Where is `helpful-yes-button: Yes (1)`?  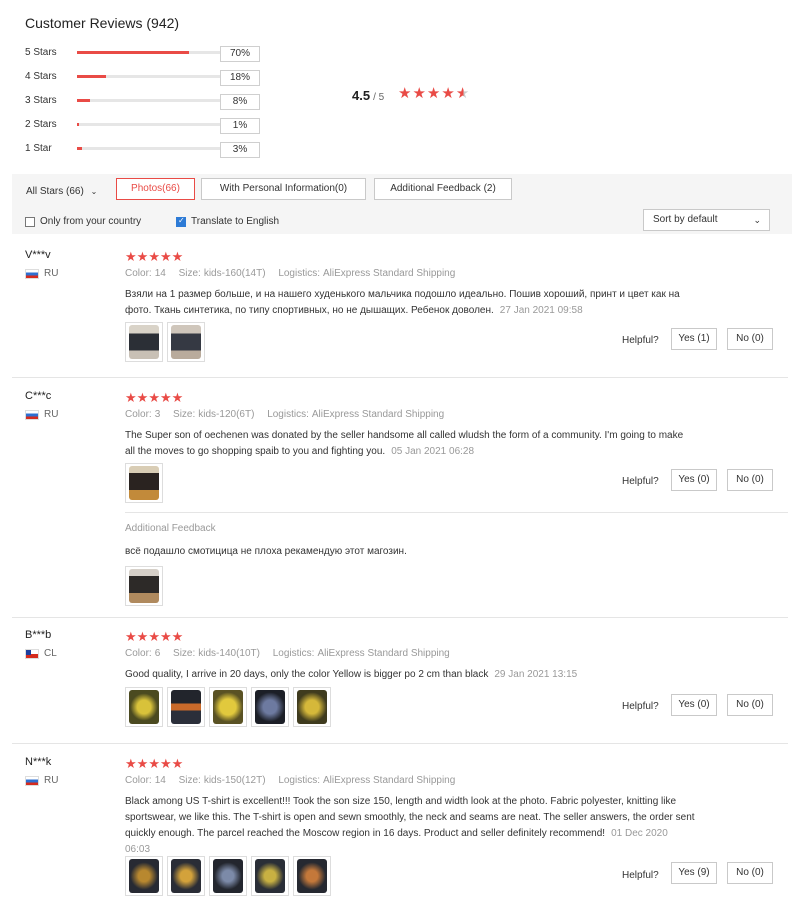 helpful-yes-button: Yes (1) is located at coordinates (694, 339).